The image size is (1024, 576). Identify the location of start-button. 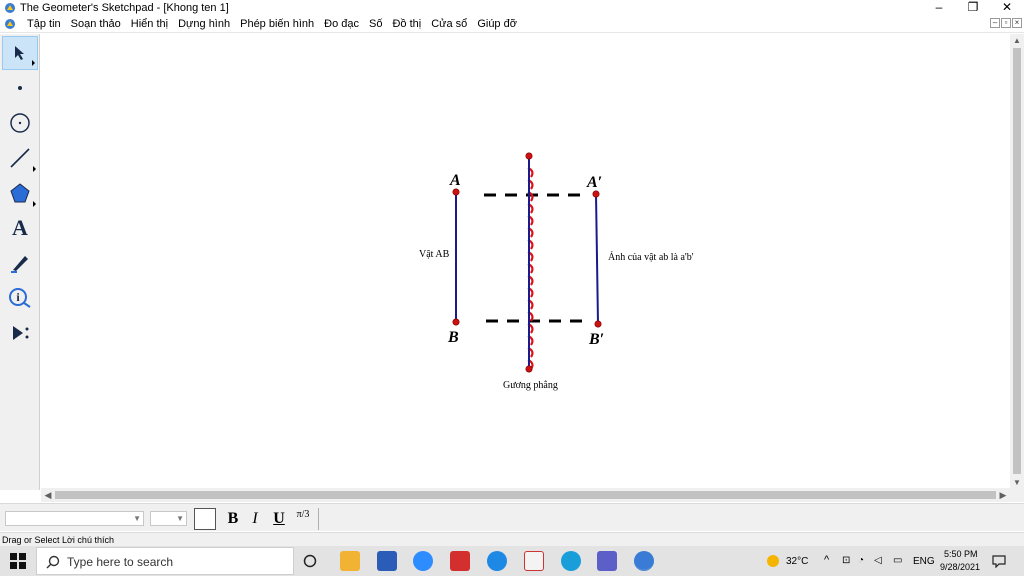
(18, 561).